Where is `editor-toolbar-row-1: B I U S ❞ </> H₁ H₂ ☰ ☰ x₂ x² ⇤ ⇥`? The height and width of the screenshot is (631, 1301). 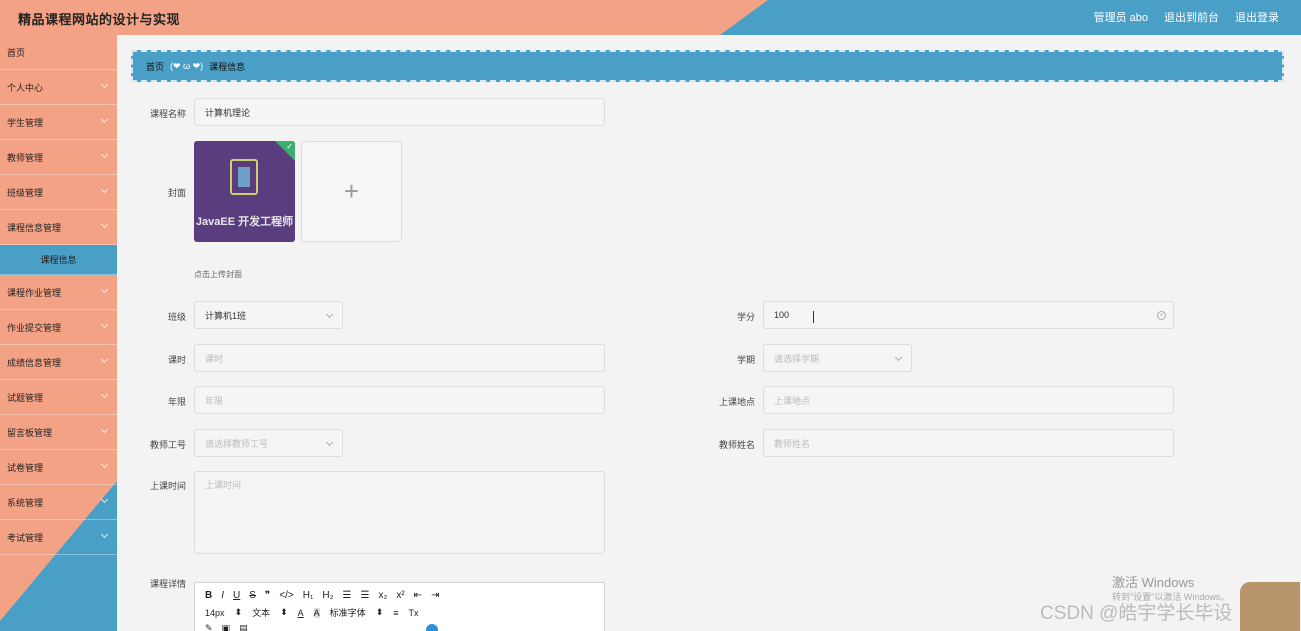
editor-toolbar-row-1: B I U S ❞ </> H₁ H₂ ☰ ☰ x₂ x² ⇤ ⇥ is located at coordinates (322, 595).